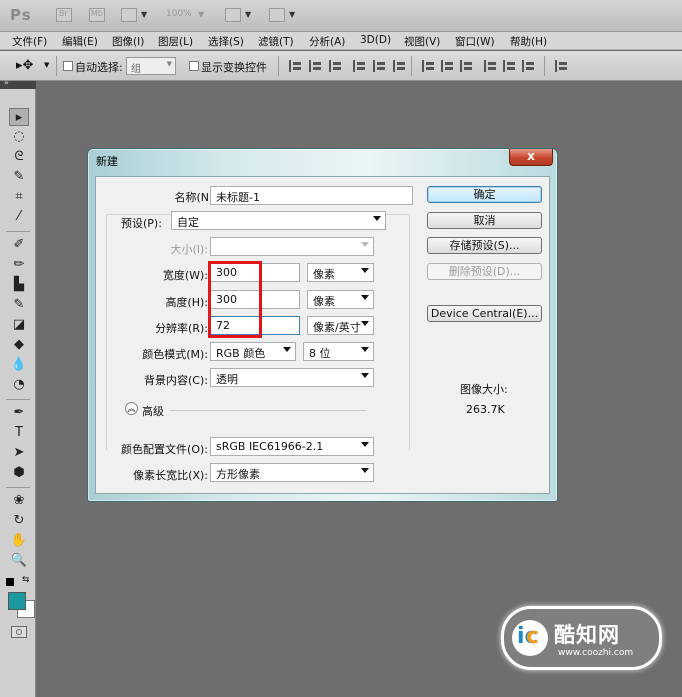 This screenshot has height=697, width=682. I want to click on distribute-horizontal-center-icon, so click(510, 66).